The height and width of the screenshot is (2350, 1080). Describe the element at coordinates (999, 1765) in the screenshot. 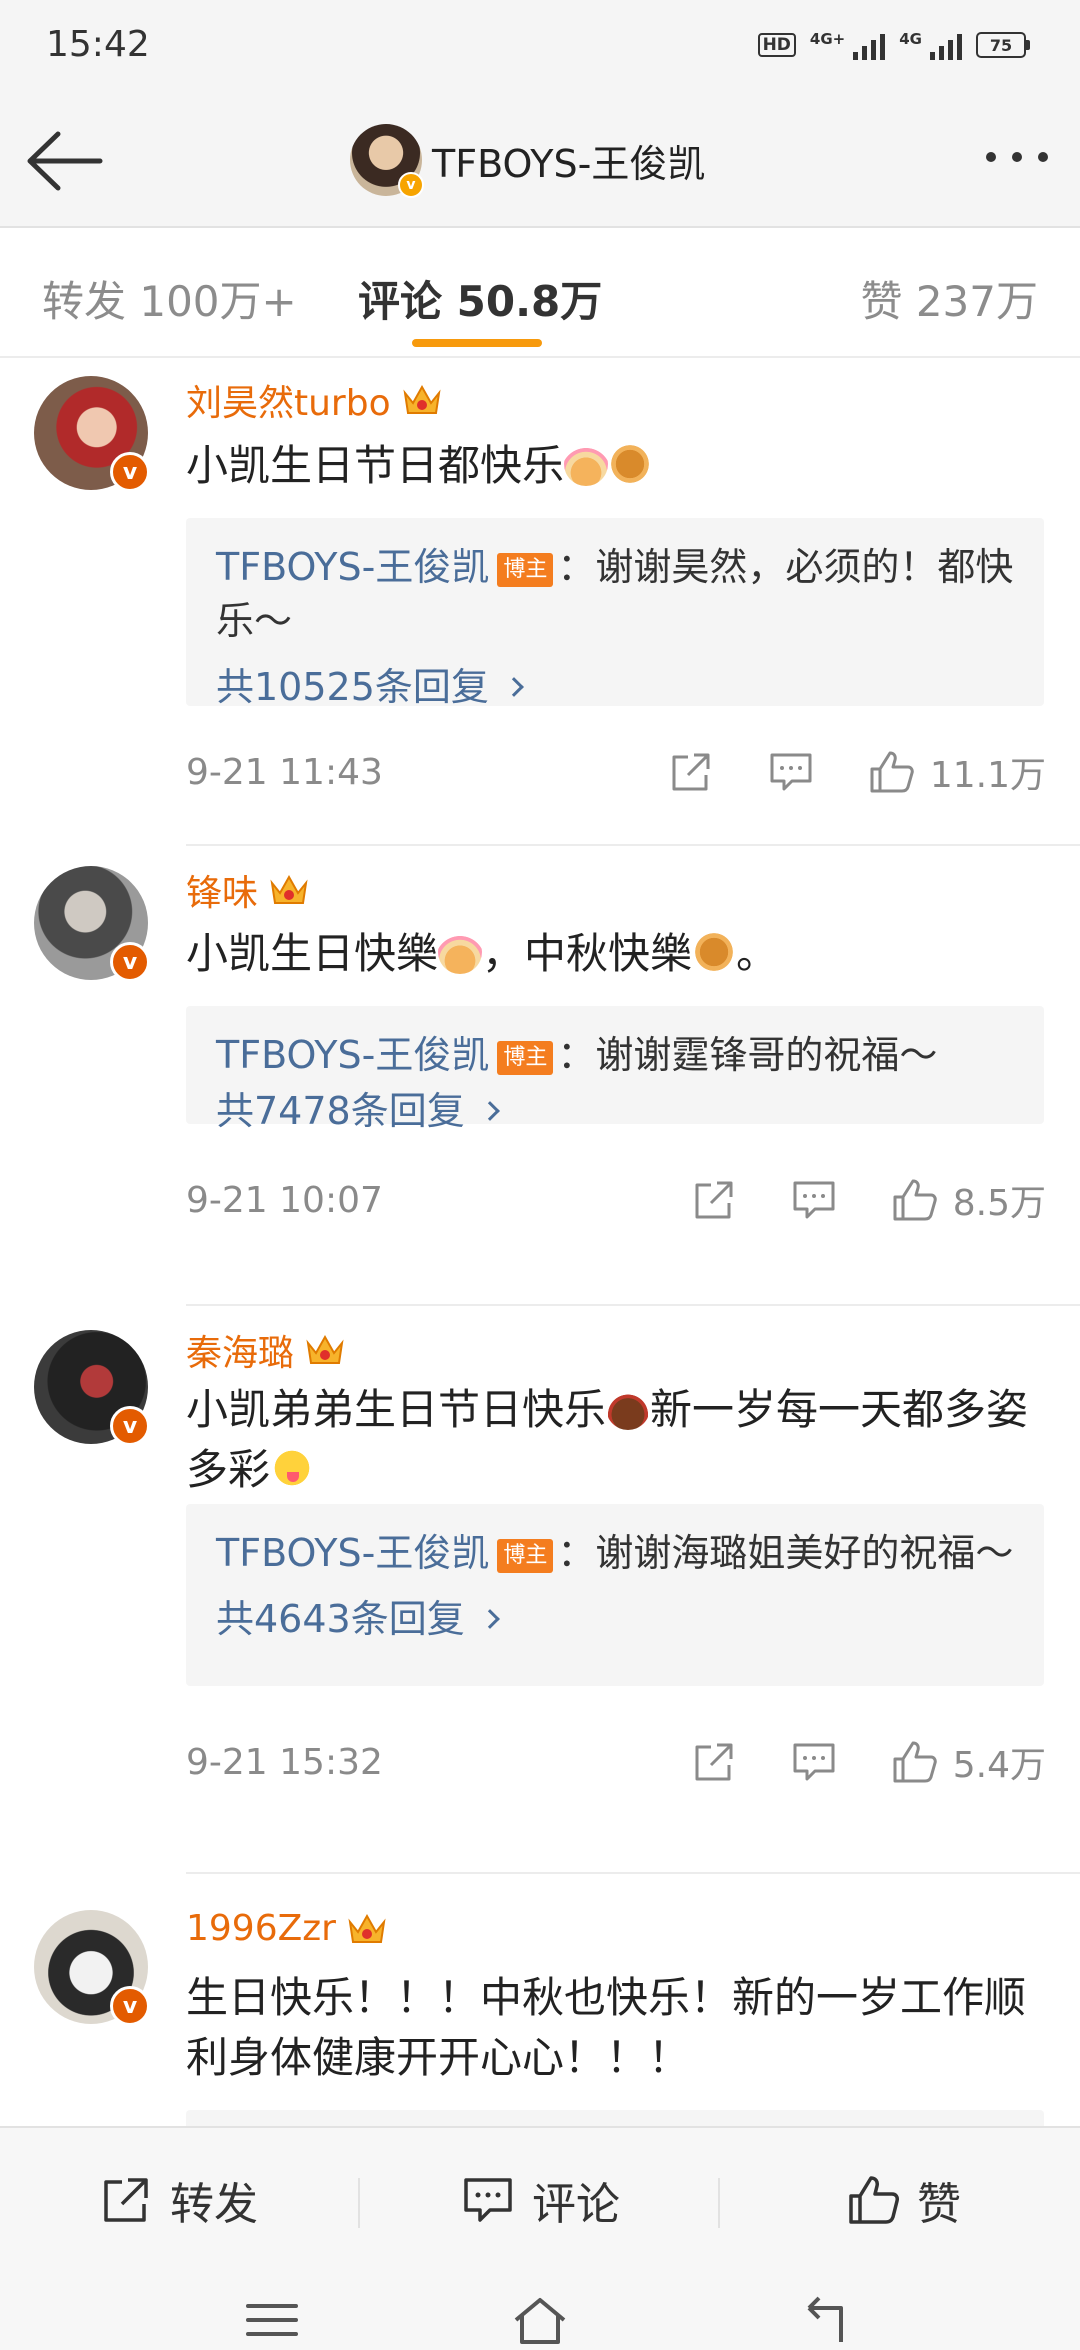

I see `like-count: 5.4万` at that location.